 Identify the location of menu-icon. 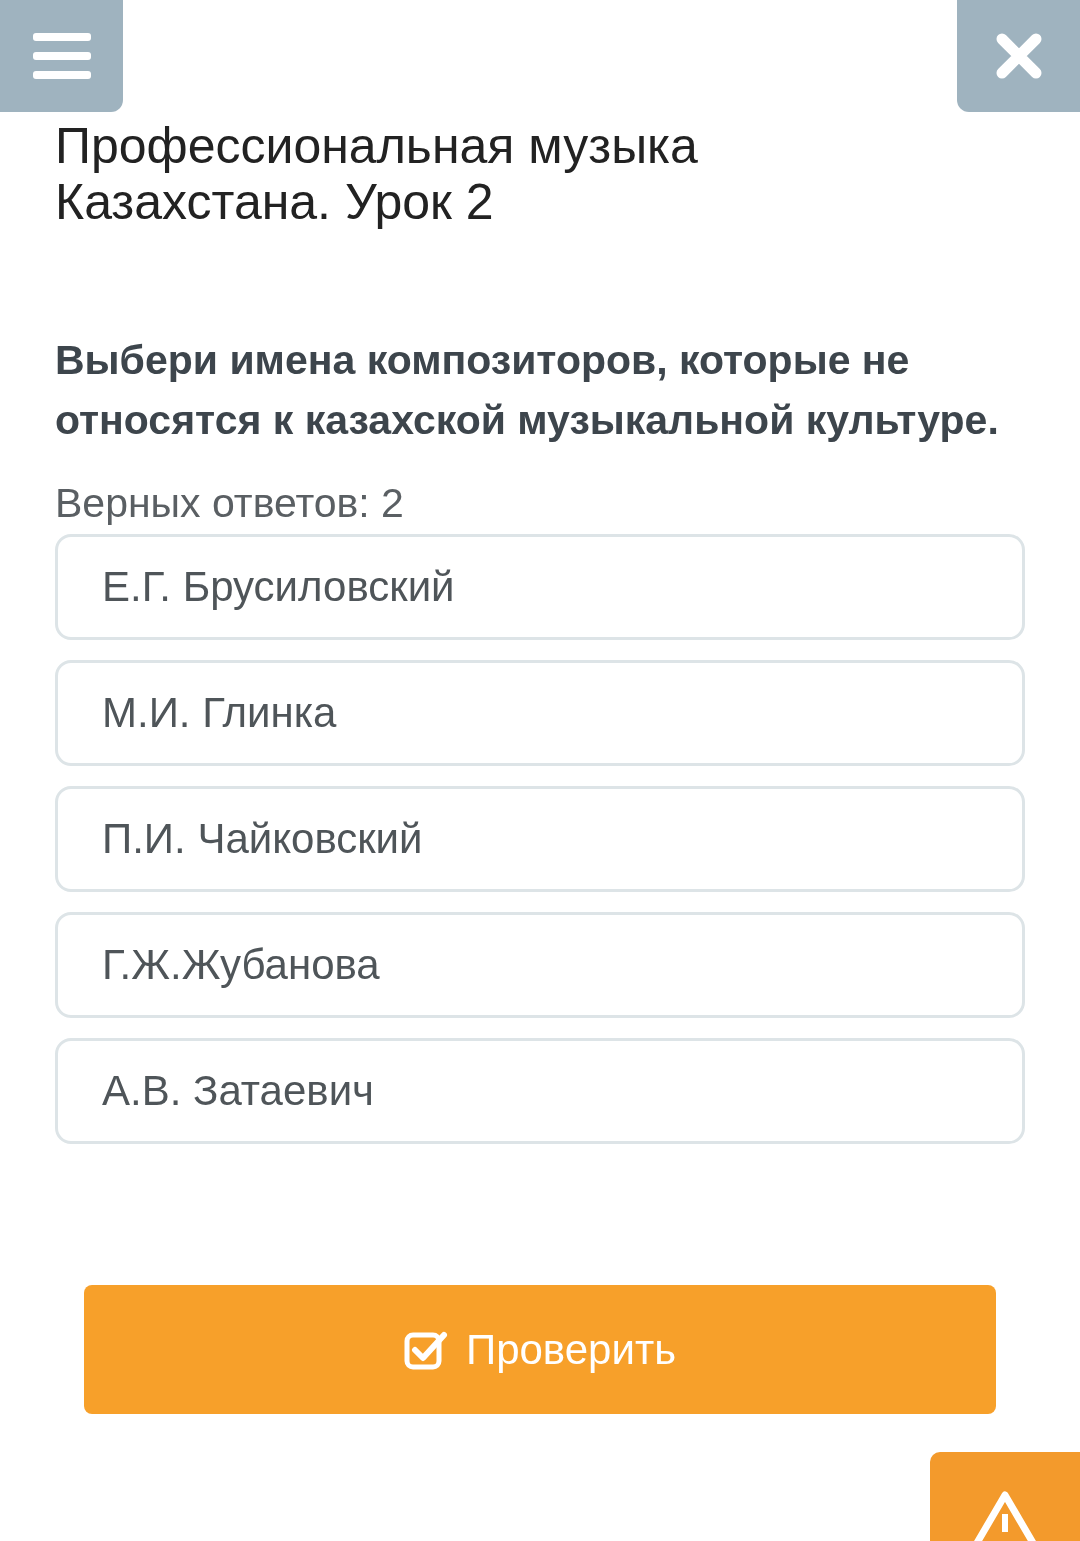
(61, 56).